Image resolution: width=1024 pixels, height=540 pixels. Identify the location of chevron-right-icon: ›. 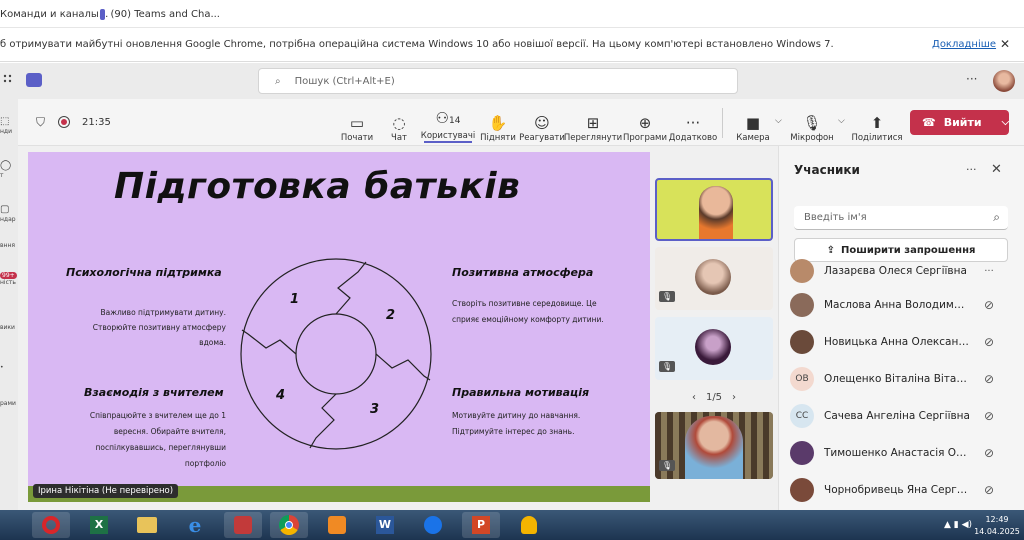
(734, 397).